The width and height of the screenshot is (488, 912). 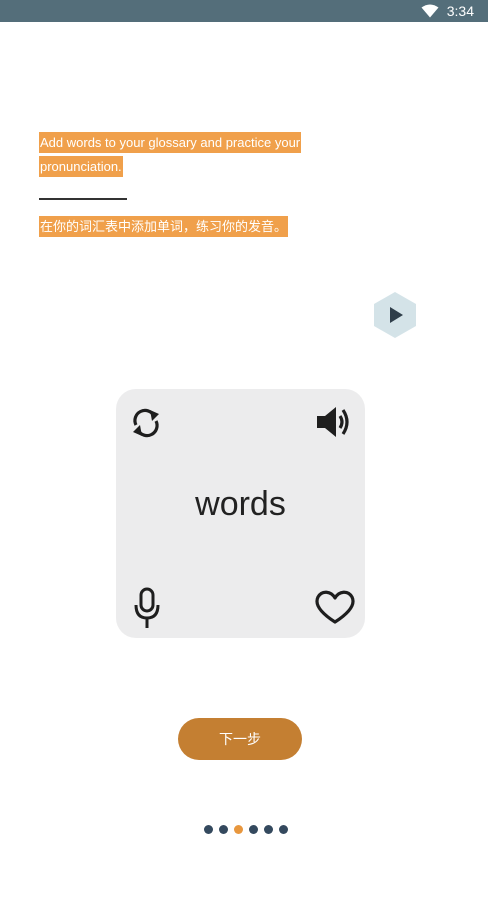 I want to click on microphone-icon, so click(x=147, y=608).